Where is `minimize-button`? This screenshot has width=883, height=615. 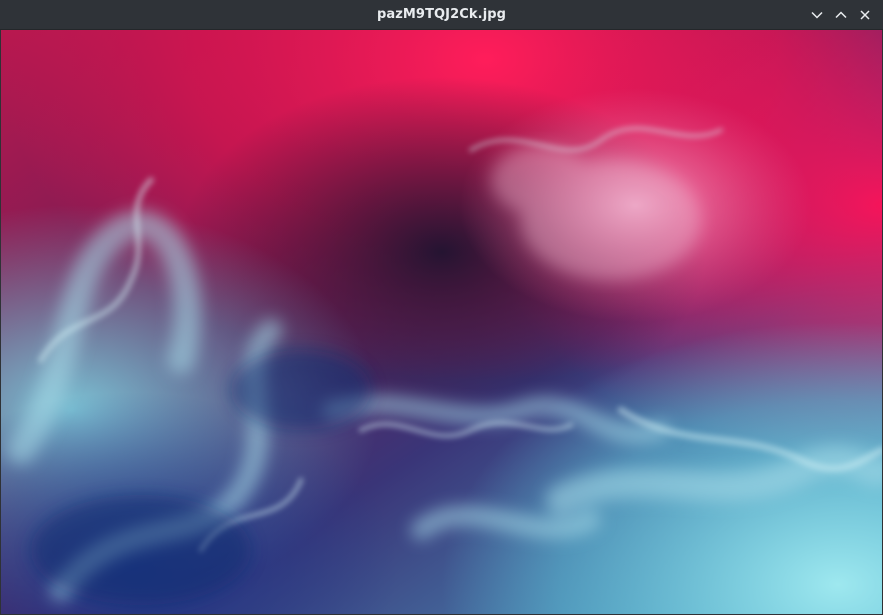
minimize-button is located at coordinates (817, 15).